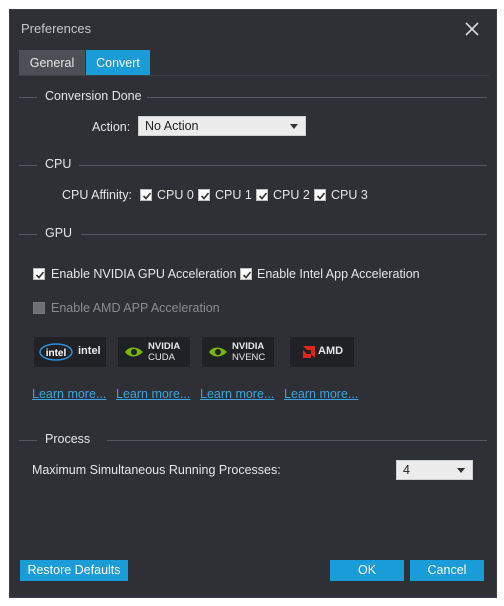 The image size is (504, 606). I want to click on intel-acceleration-checkbox, so click(246, 274).